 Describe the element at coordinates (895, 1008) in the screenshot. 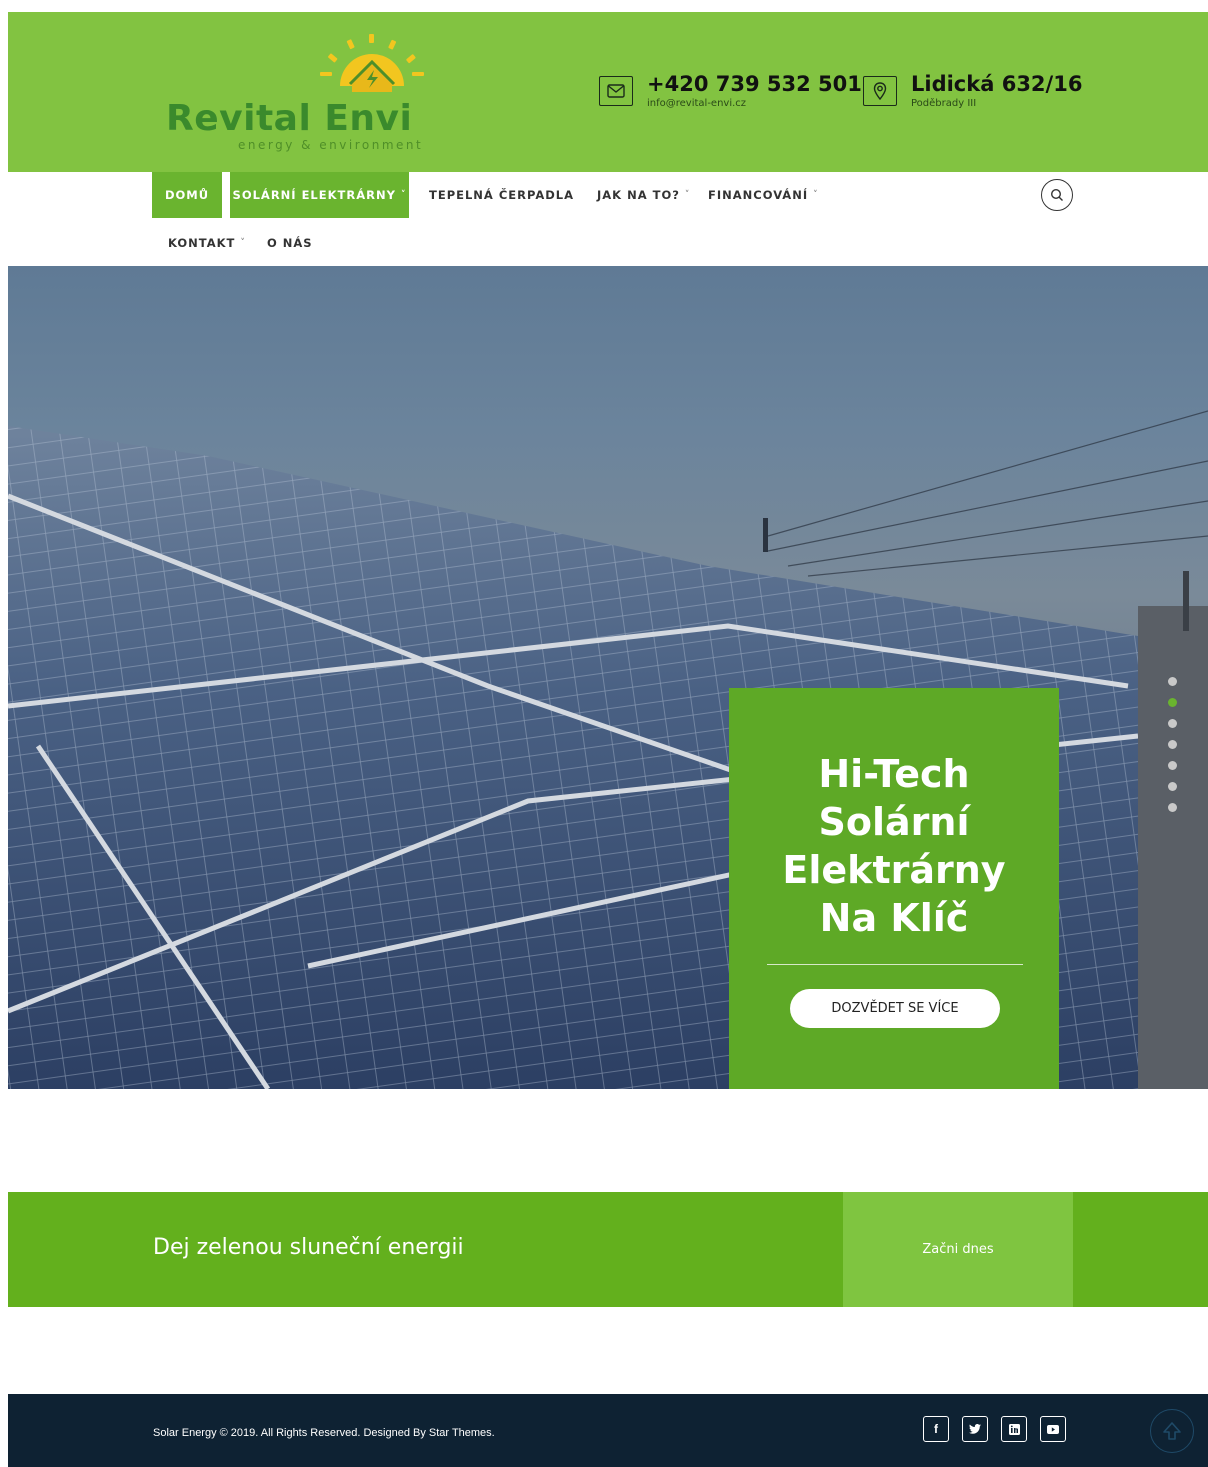

I see `learn-more-button: DOZVĚDET SE VÍCE` at that location.